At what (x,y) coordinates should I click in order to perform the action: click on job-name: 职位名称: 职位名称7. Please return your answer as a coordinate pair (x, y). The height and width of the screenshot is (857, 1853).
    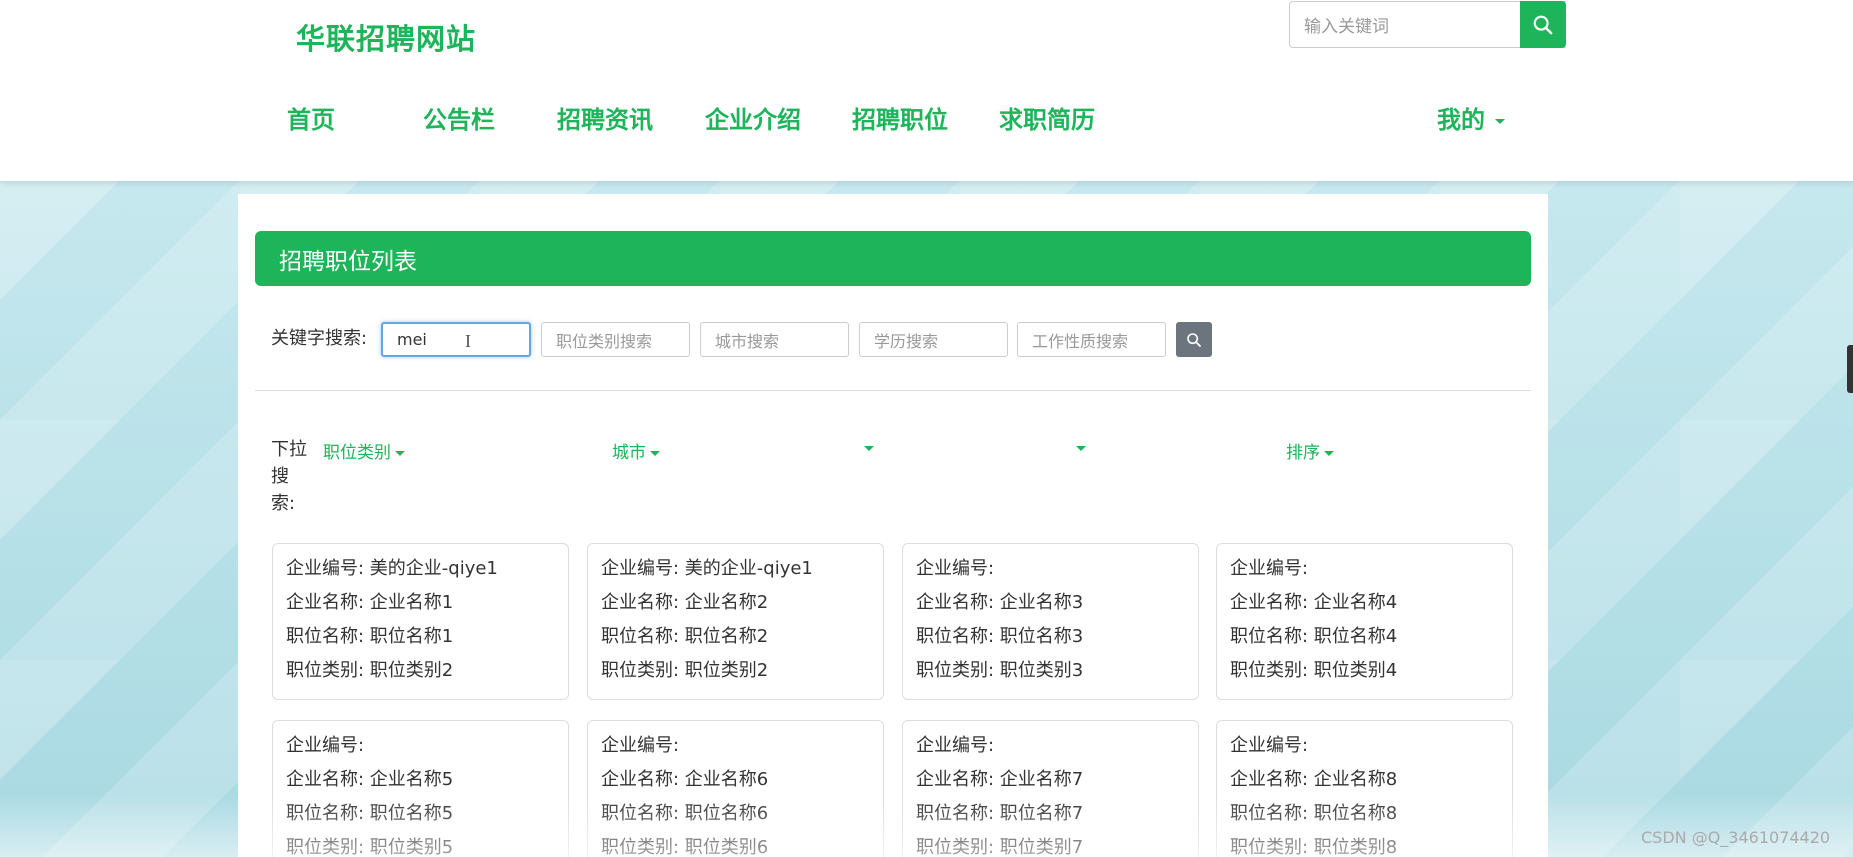
    Looking at the image, I should click on (1000, 813).